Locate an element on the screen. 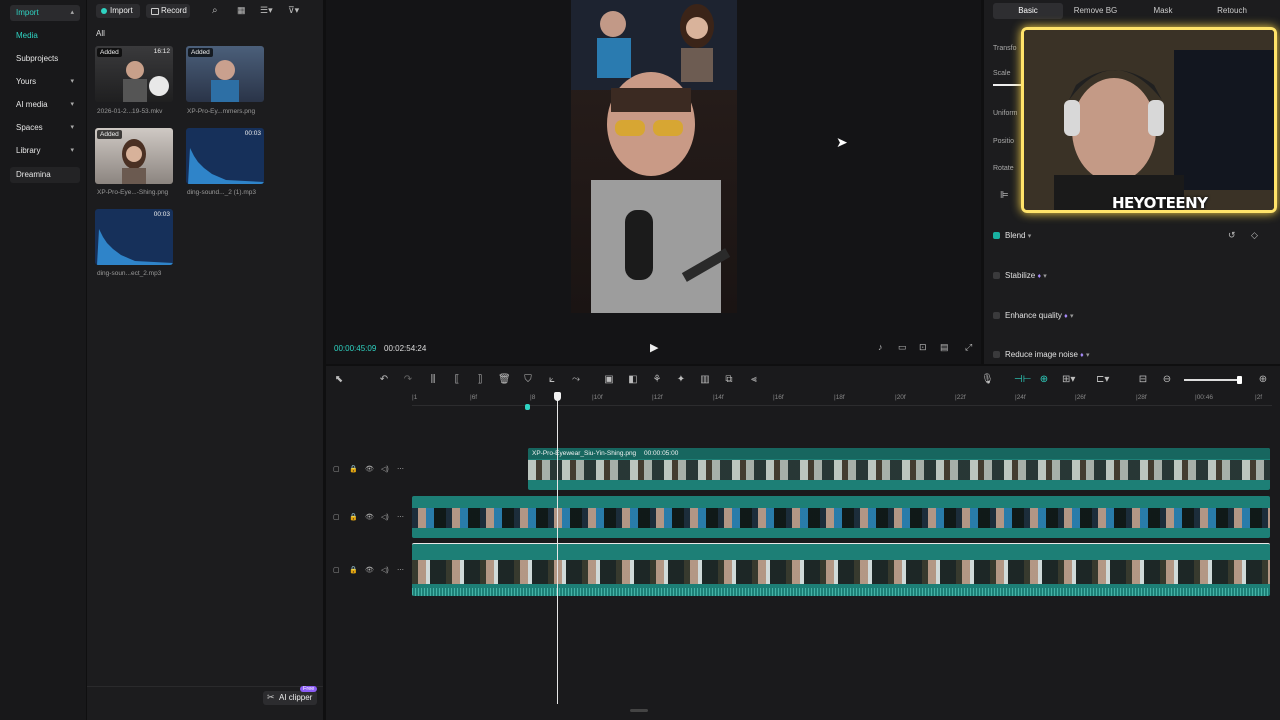 This screenshot has width=1280, height=720. speed-icon: ⤳ is located at coordinates (576, 380).